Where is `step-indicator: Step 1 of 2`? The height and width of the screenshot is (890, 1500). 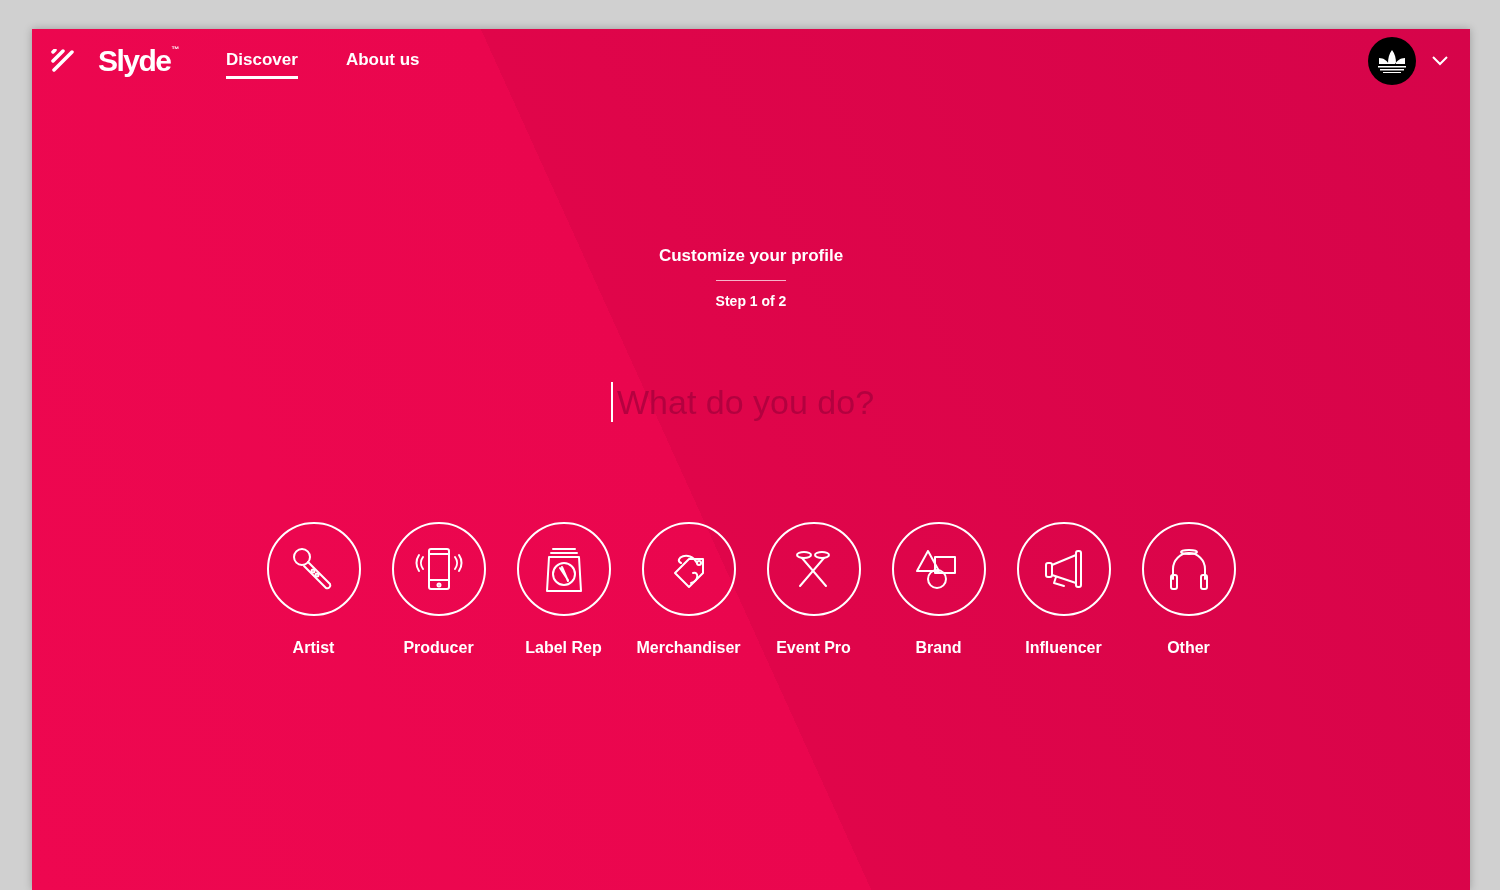 step-indicator: Step 1 of 2 is located at coordinates (751, 301).